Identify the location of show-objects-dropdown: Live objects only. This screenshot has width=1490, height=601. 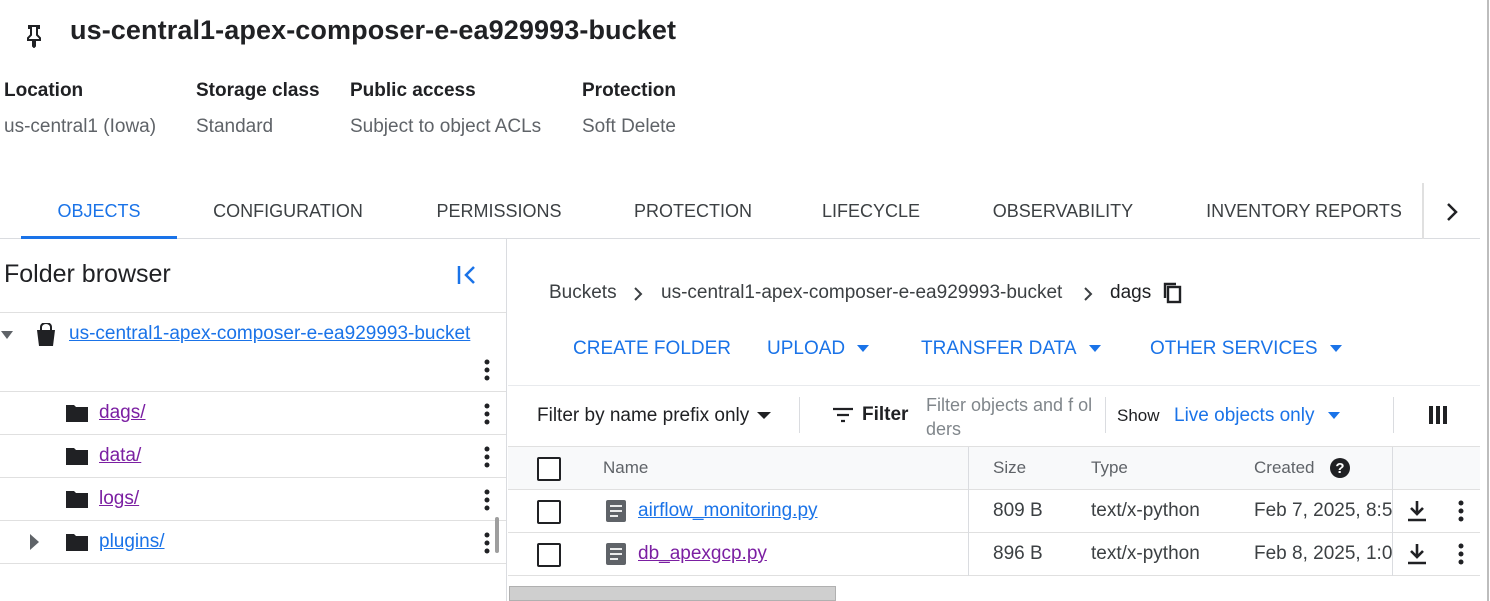
(1257, 416).